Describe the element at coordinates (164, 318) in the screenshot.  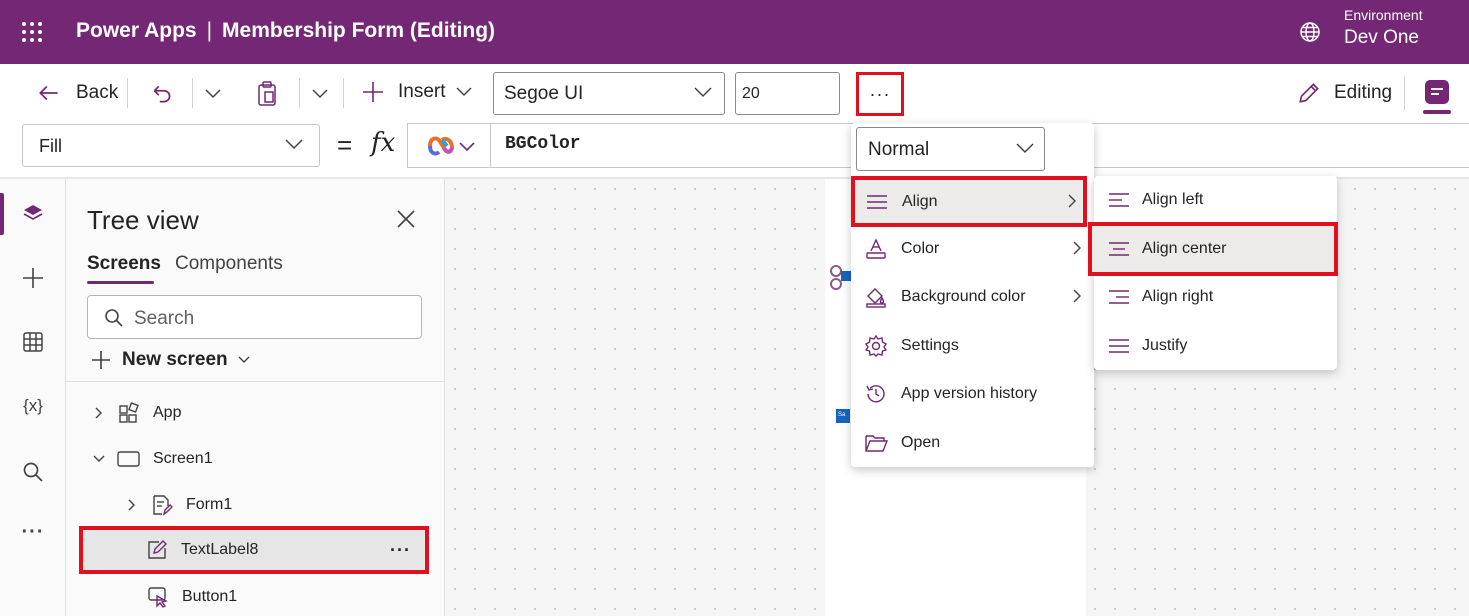
I see `search-placeholder: Search` at that location.